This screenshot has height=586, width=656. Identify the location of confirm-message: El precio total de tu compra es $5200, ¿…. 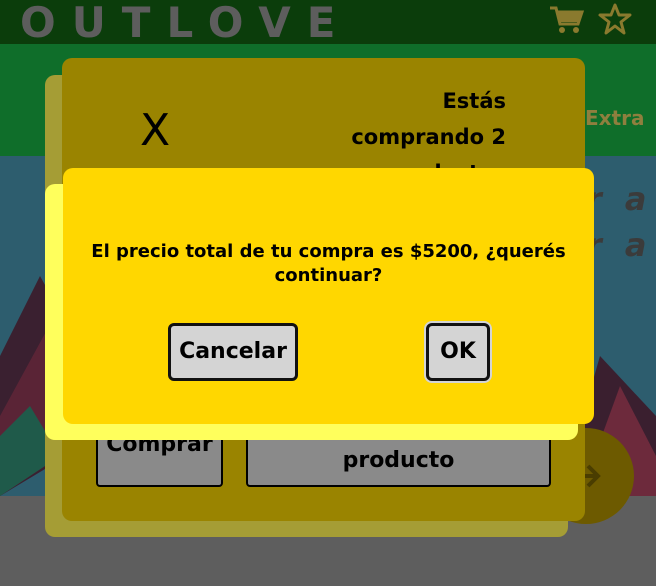
(328, 263).